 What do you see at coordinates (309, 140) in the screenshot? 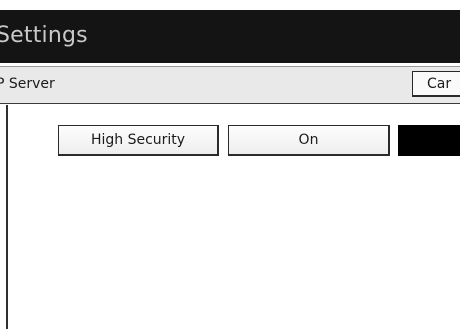
I see `on-button: On` at bounding box center [309, 140].